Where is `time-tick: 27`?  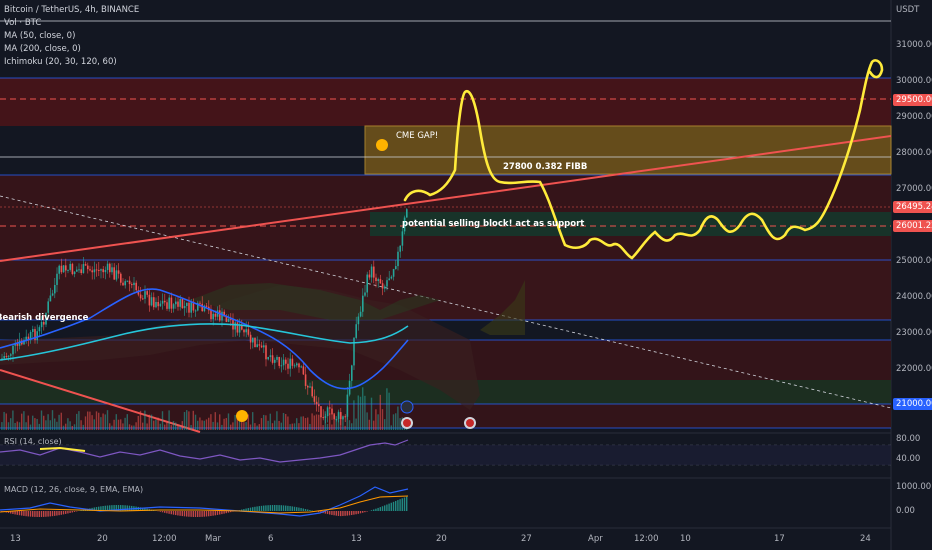 time-tick: 27 is located at coordinates (526, 539).